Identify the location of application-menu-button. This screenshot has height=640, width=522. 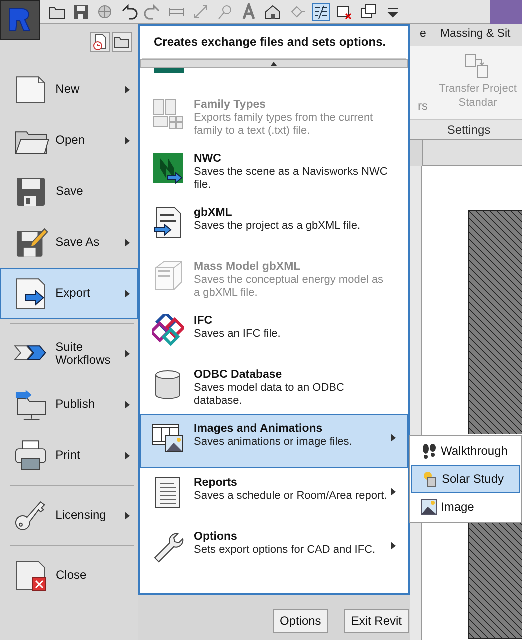
(20, 20).